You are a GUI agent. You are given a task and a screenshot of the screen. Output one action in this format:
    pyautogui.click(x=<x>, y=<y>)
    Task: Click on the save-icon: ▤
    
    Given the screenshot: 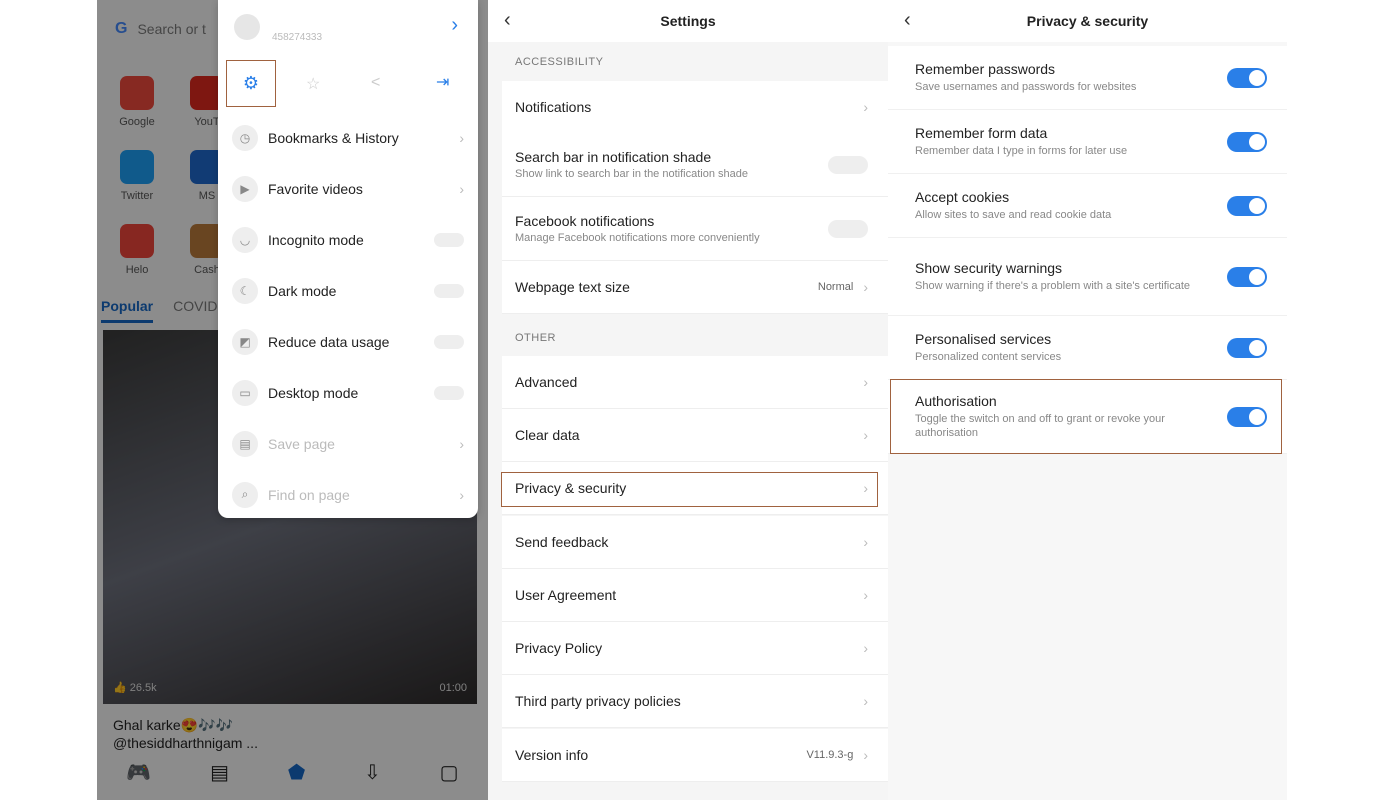 What is the action you would take?
    pyautogui.click(x=245, y=443)
    